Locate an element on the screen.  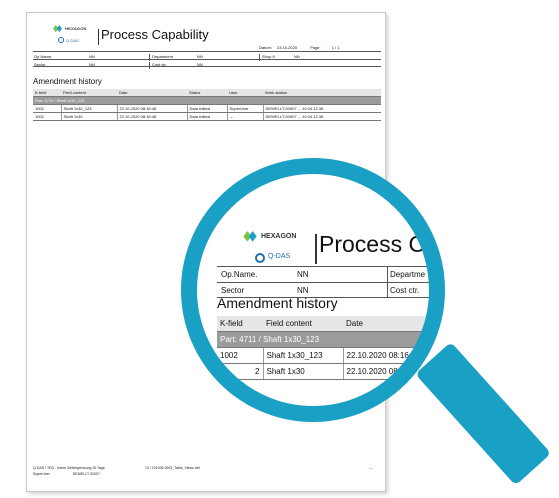
info-row-1: Op.Name. NN Department NN Shop fl. NN is located at coordinates (207, 56).